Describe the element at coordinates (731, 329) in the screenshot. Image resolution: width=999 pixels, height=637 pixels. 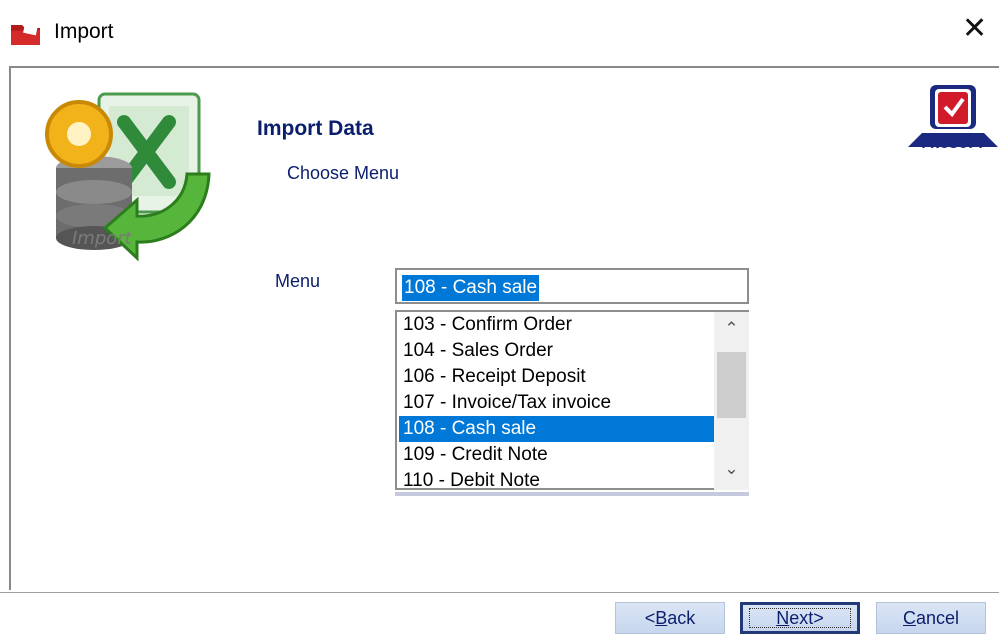
I see `chevron-up-icon: ⌃` at that location.